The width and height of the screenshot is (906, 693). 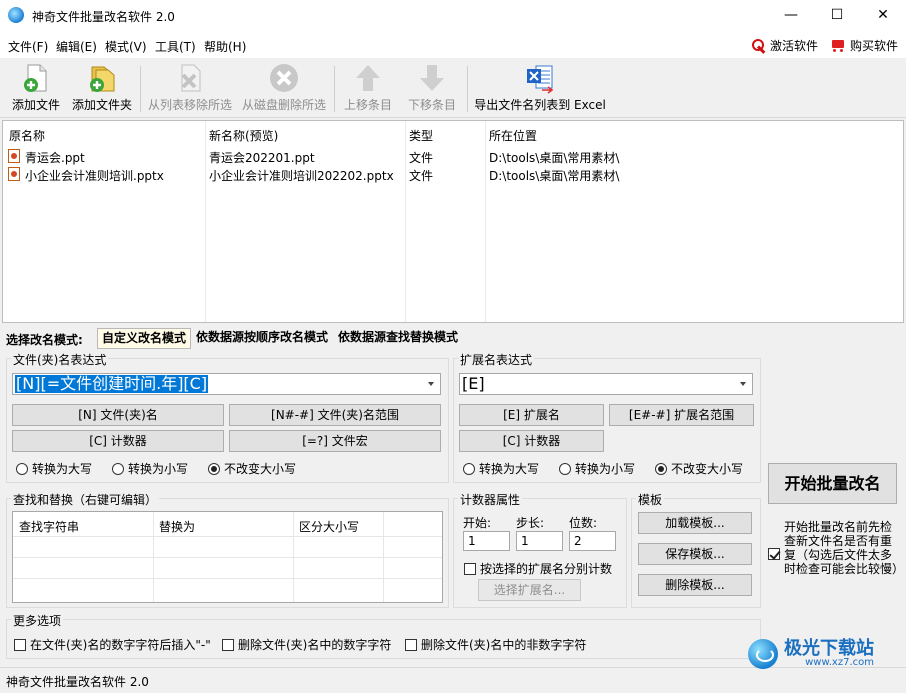 I want to click on ext-case-lower-radio: 转换为小写, so click(x=597, y=468).